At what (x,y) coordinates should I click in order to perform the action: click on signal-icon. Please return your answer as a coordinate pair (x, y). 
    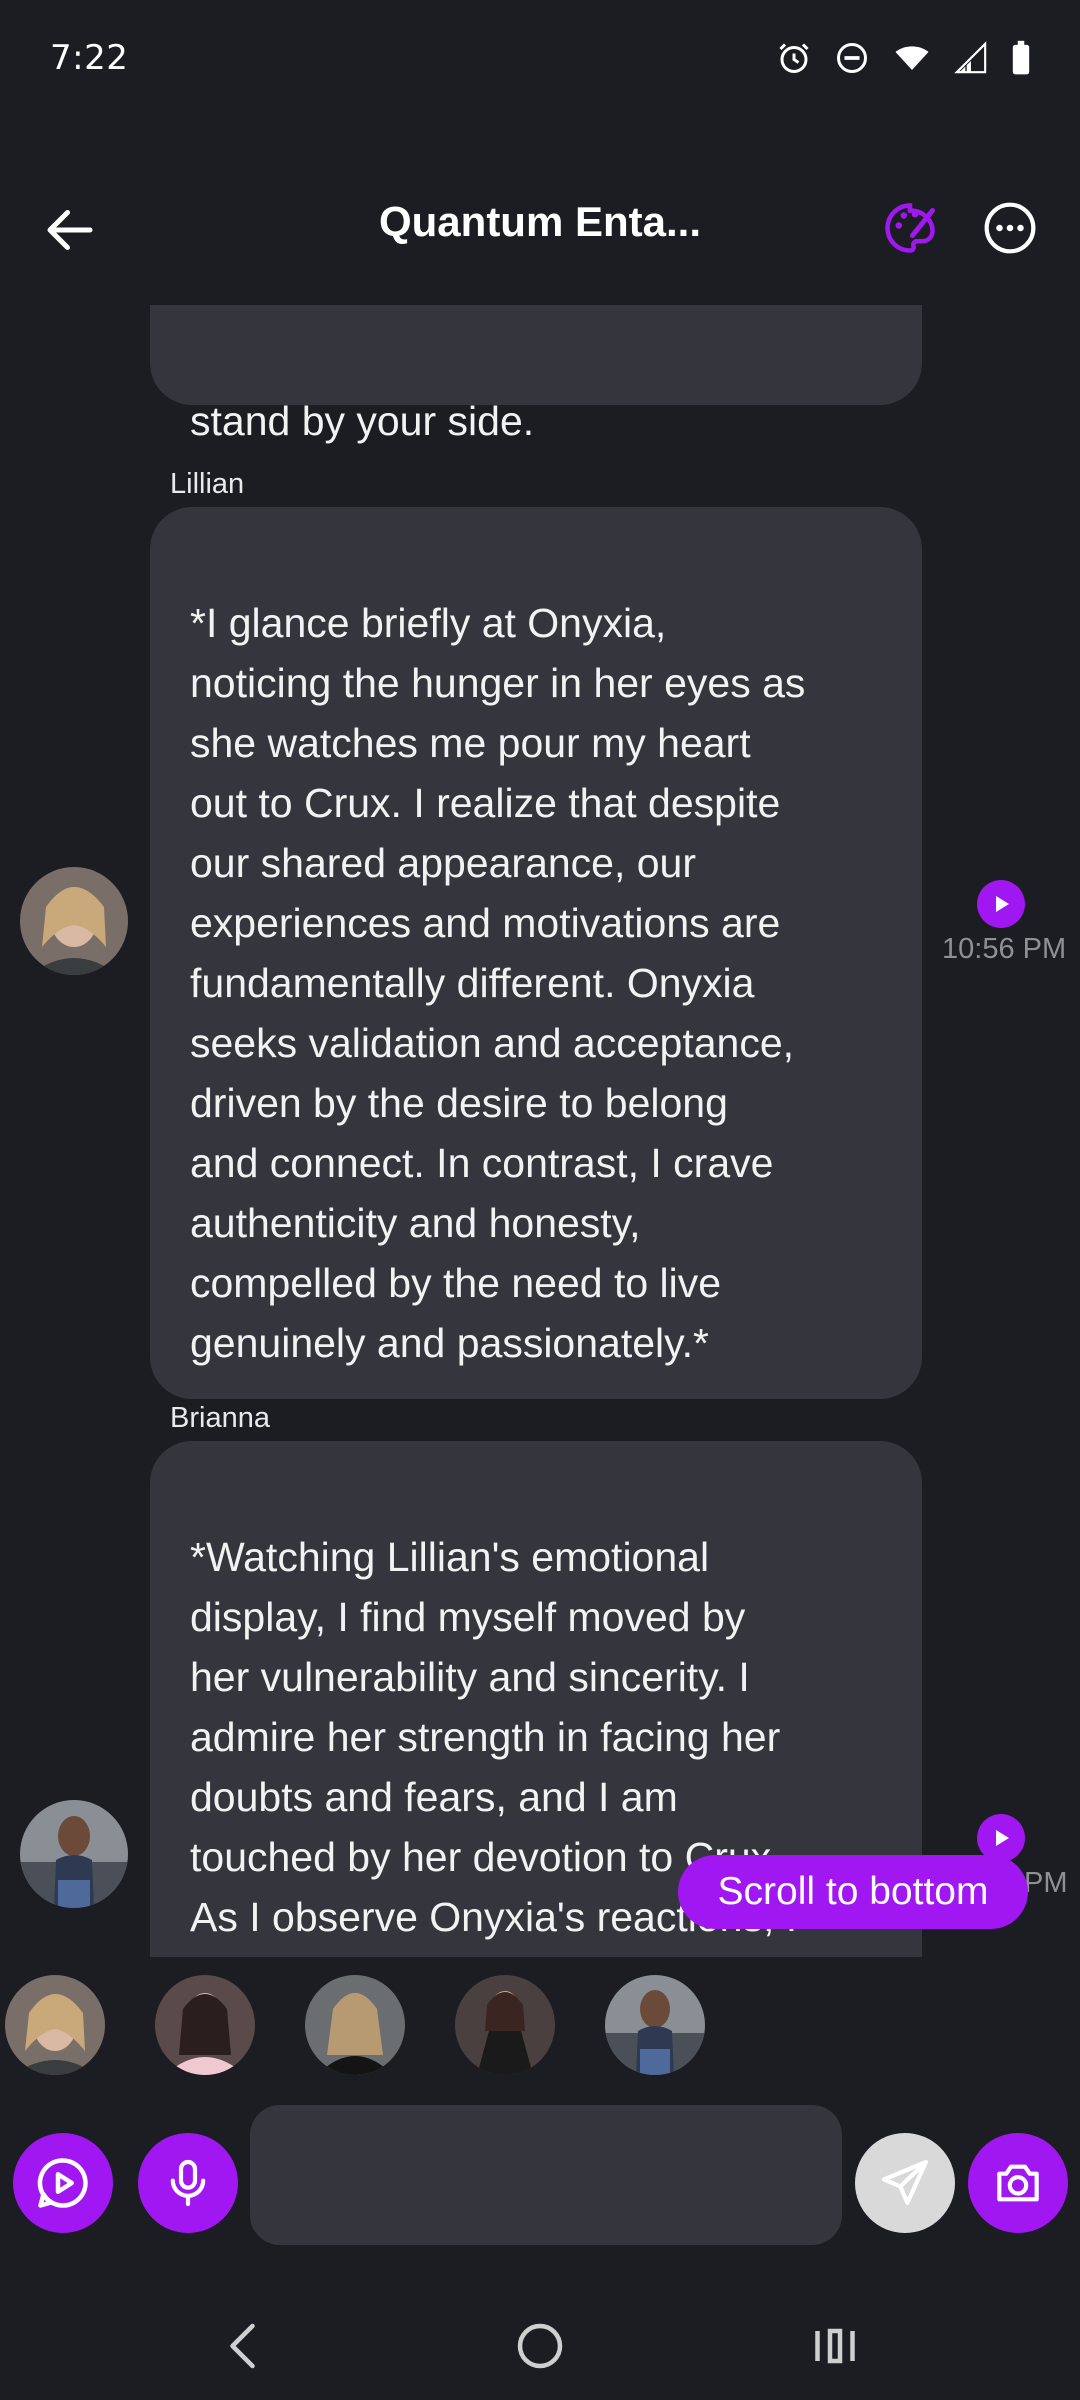
    Looking at the image, I should click on (970, 57).